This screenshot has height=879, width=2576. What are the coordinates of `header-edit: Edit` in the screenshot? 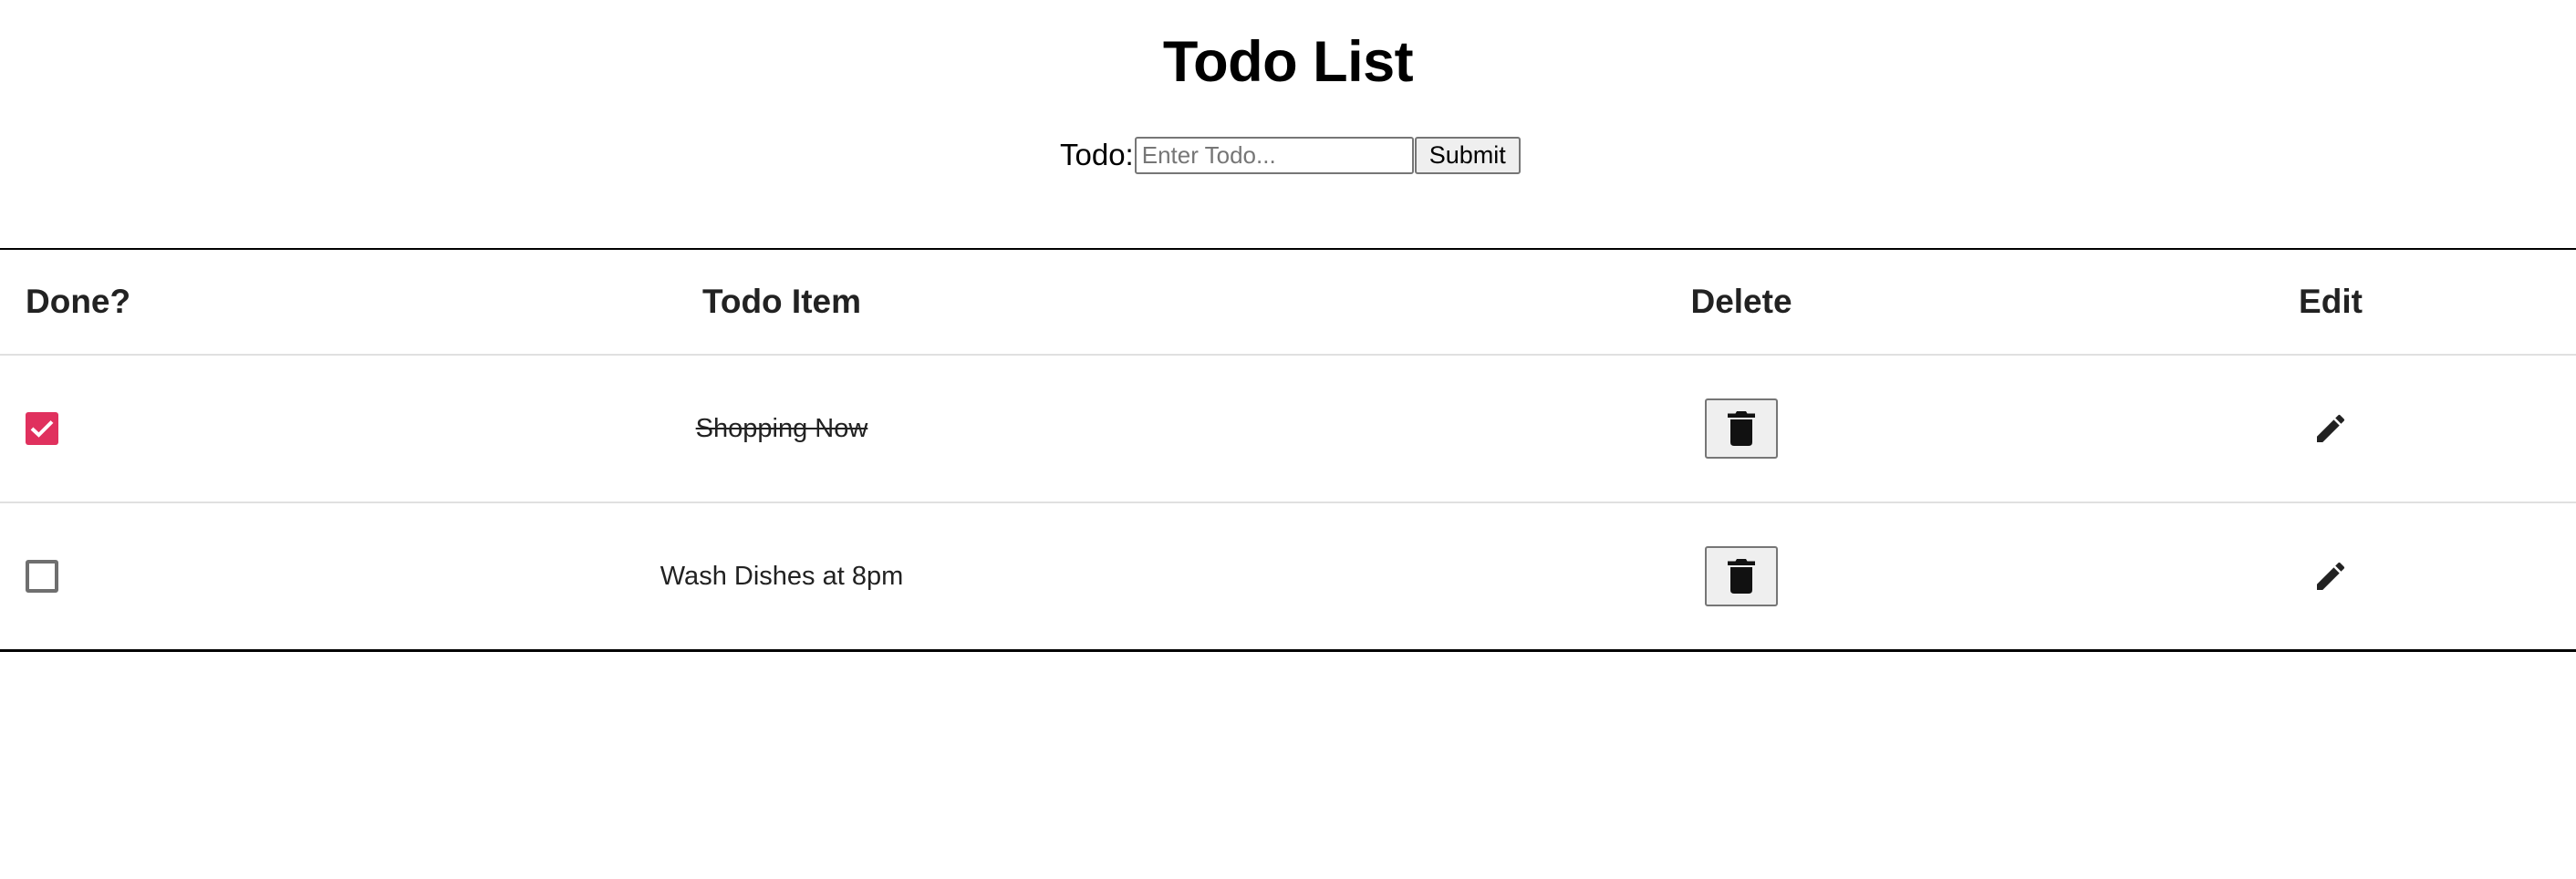 It's located at (2331, 301).